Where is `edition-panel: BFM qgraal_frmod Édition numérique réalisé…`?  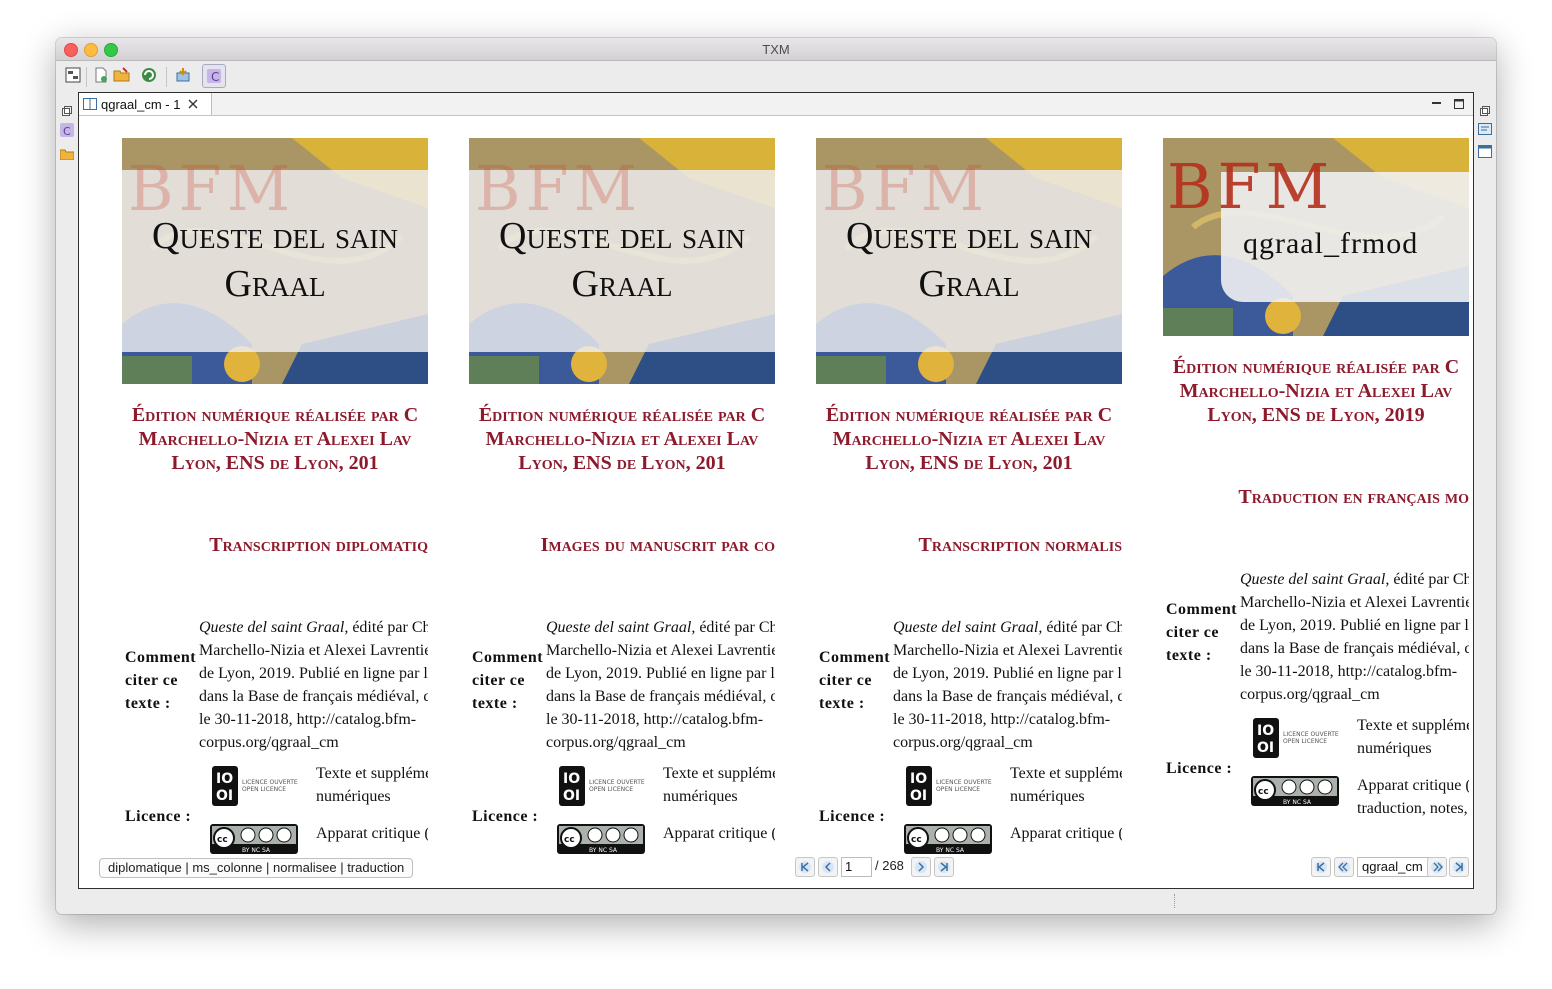 edition-panel: BFM qgraal_frmod Édition numérique réalisé… is located at coordinates (1316, 497).